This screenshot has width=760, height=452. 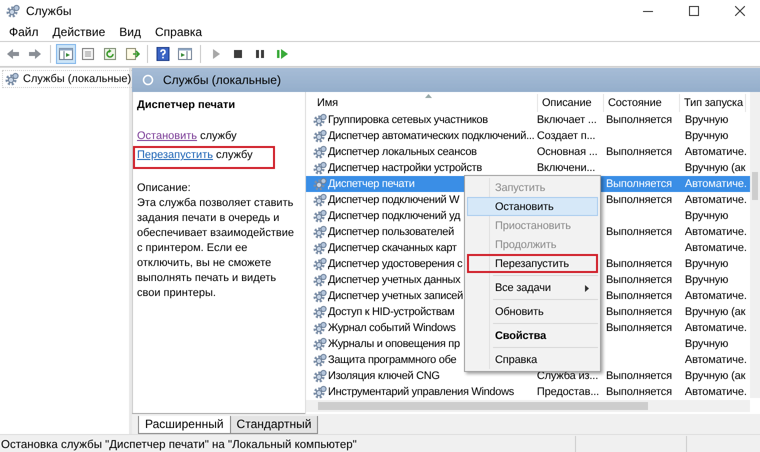 I want to click on service-title: Диспетчер печати, so click(x=186, y=105).